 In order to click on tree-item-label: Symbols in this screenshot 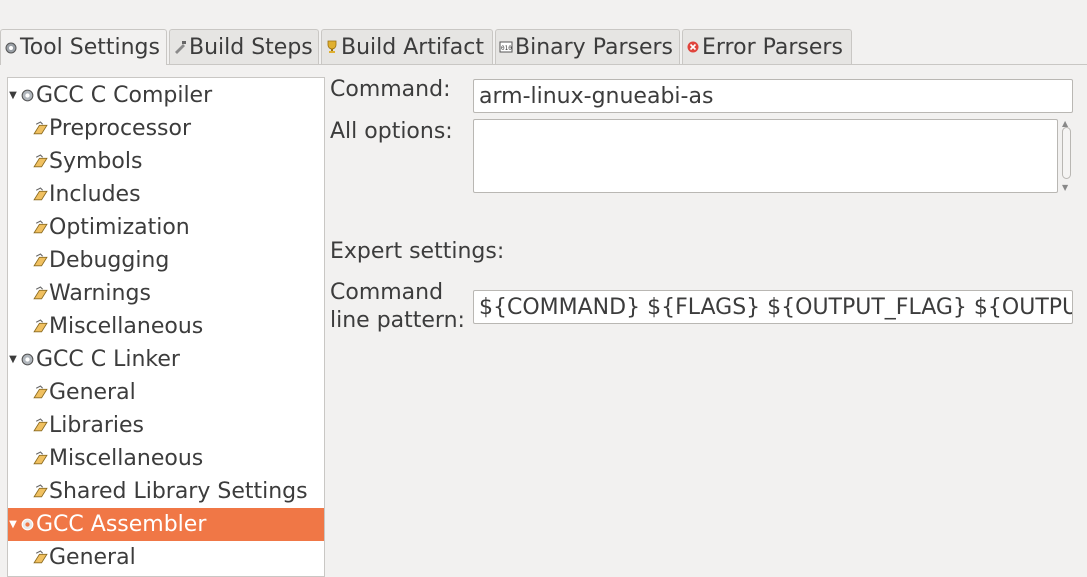, I will do `click(96, 161)`.